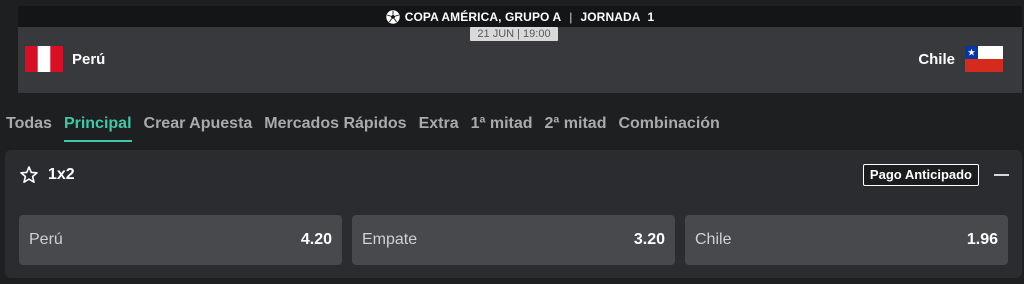 This screenshot has width=1024, height=284. What do you see at coordinates (65, 59) in the screenshot?
I see `home-team: Perú` at bounding box center [65, 59].